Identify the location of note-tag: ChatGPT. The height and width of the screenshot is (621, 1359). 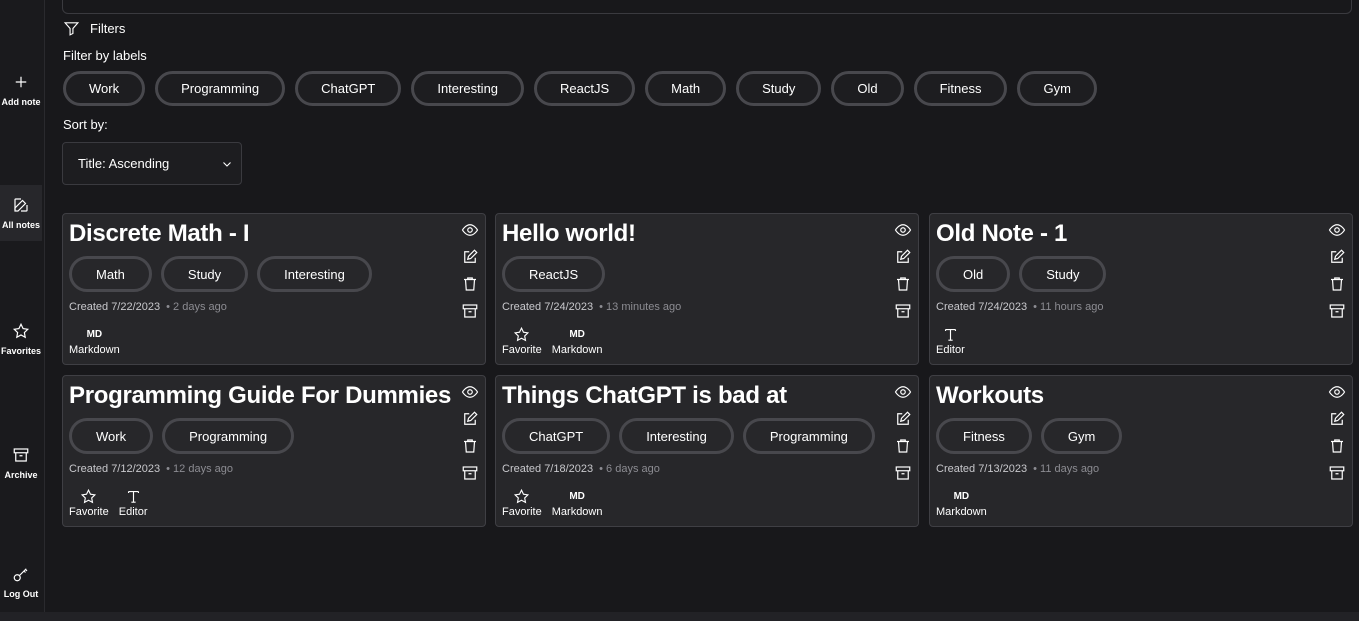
(556, 436).